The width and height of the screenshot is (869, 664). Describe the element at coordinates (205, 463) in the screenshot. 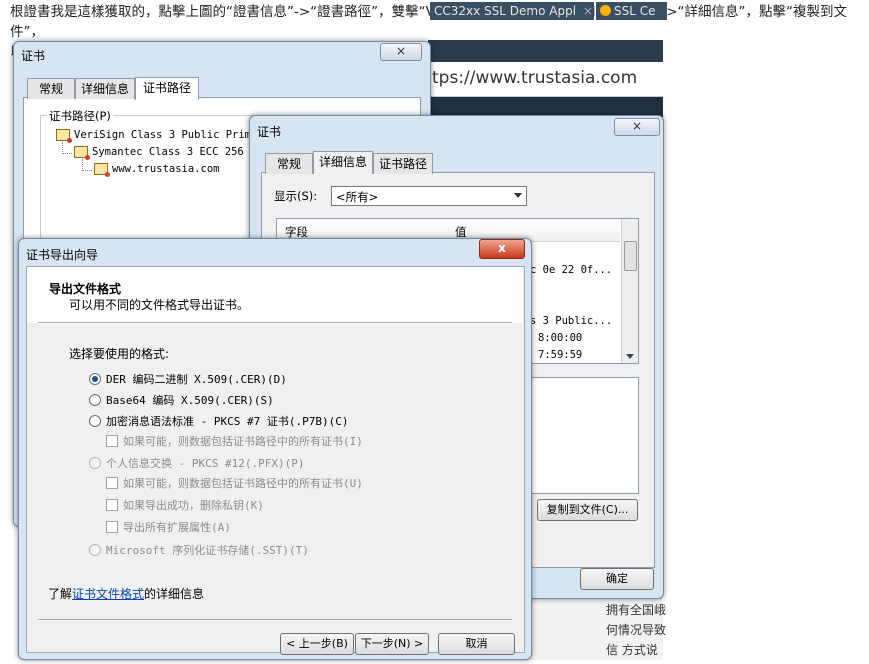

I see `option-pfx-label: 个人信息交换 - PKCS #12(.PFX)(P)` at that location.